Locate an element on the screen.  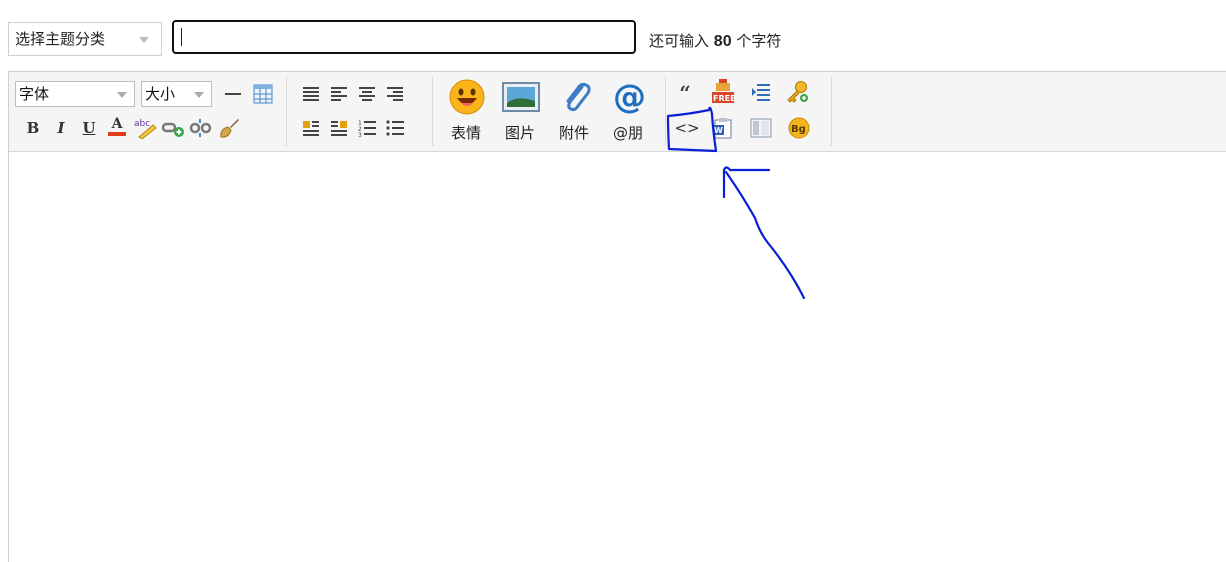
align-left-icon is located at coordinates (339, 94).